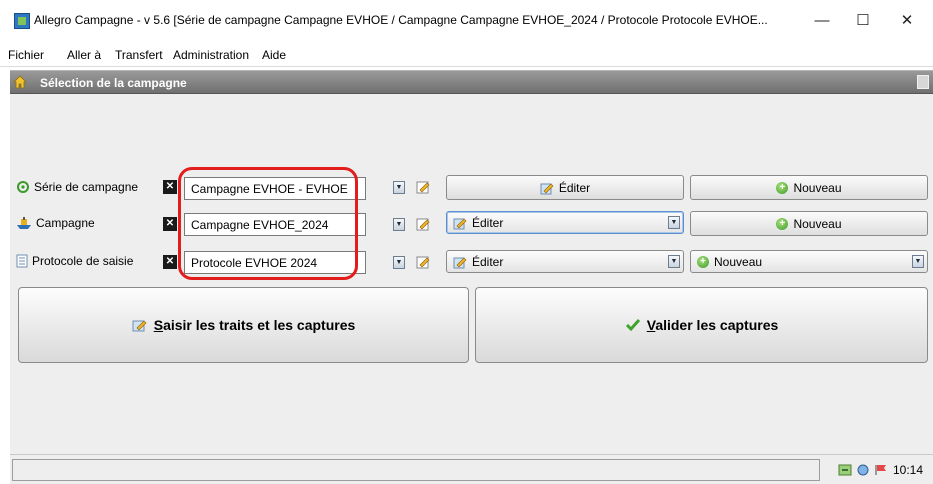  Describe the element at coordinates (674, 261) in the screenshot. I see `protocole-edit-dropdown-arrow: ▼` at that location.